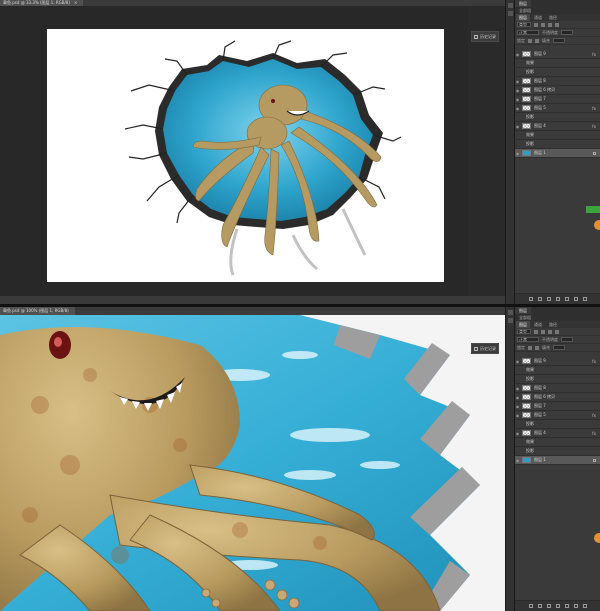  I want to click on floating-widget-tag, so click(593, 209).